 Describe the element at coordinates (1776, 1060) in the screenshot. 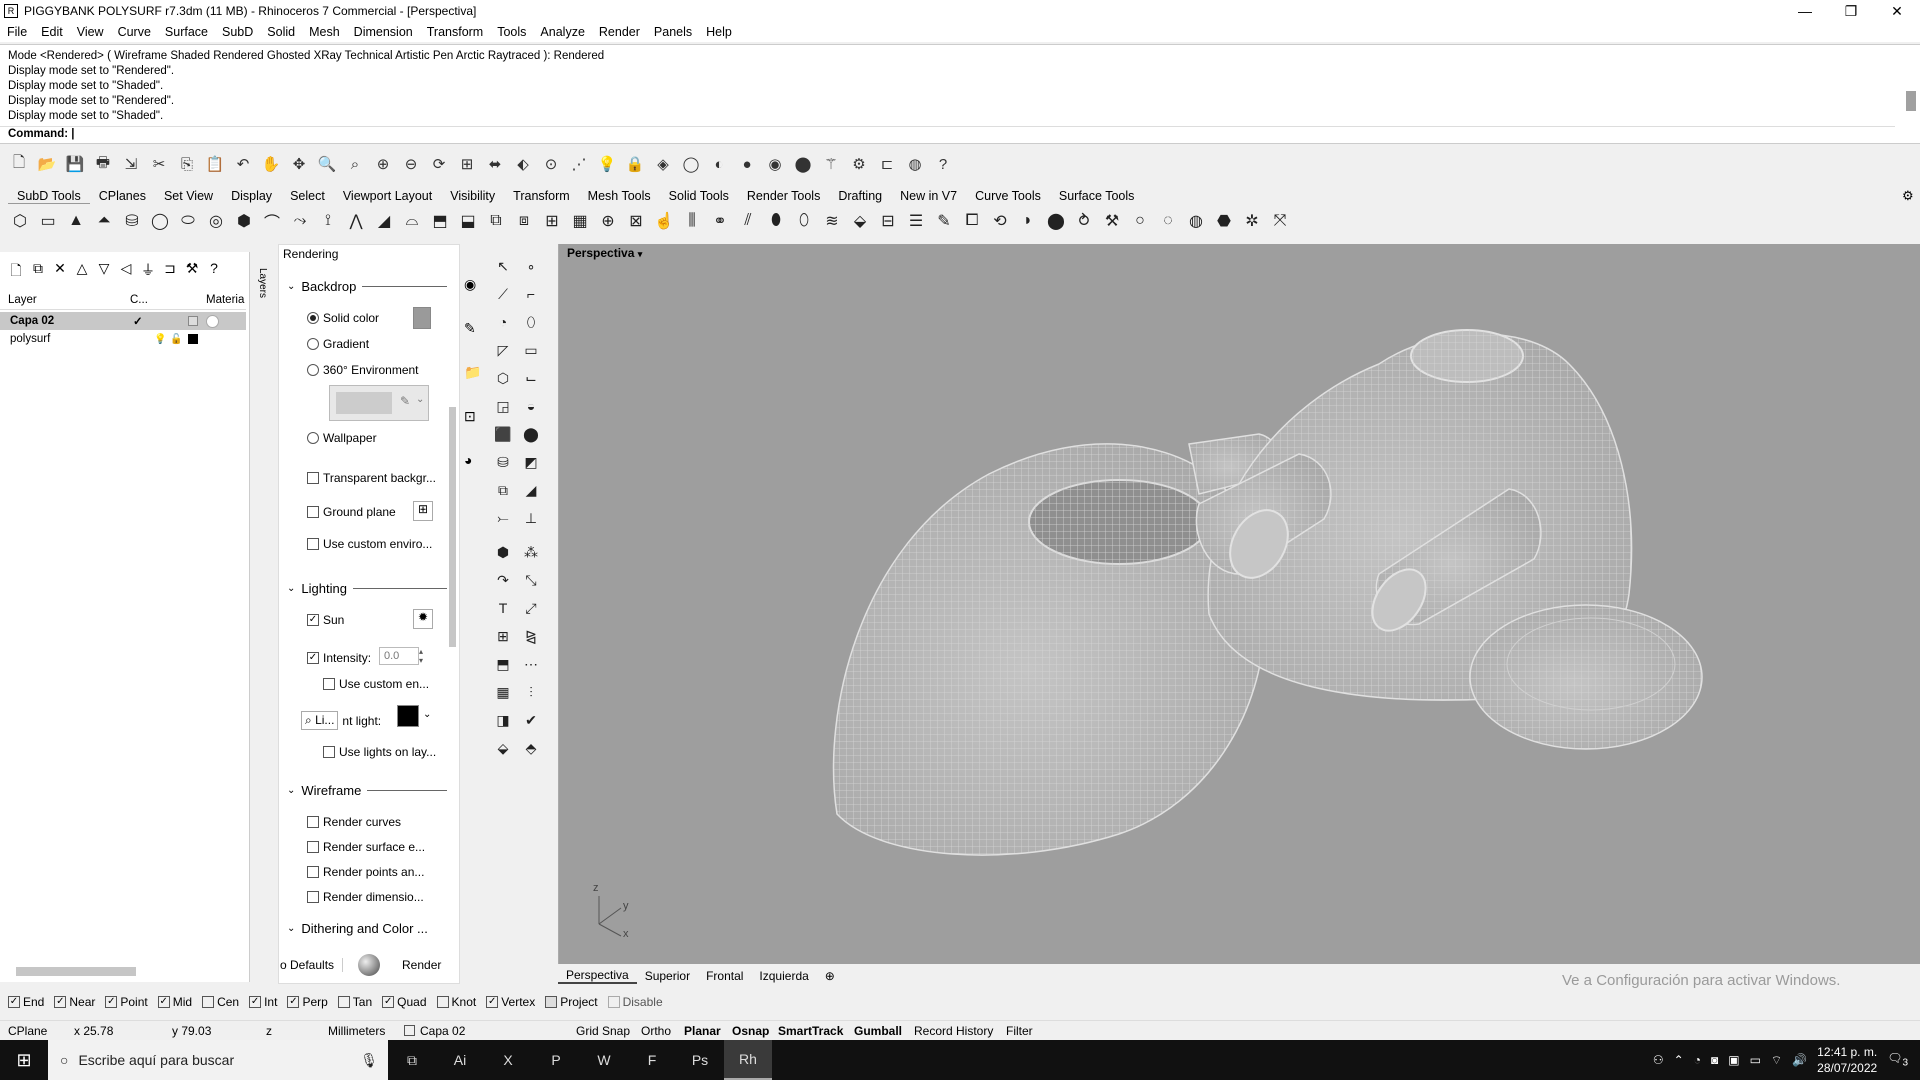

I see `wifi-icon: ⌔` at that location.